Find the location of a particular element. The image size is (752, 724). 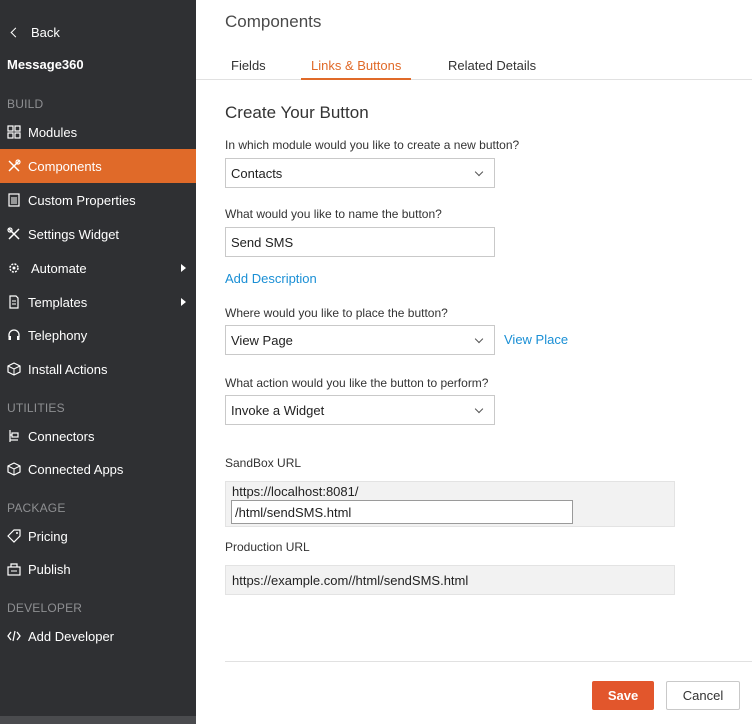

sidebar-item-custom-properties: Custom Properties is located at coordinates (98, 200).